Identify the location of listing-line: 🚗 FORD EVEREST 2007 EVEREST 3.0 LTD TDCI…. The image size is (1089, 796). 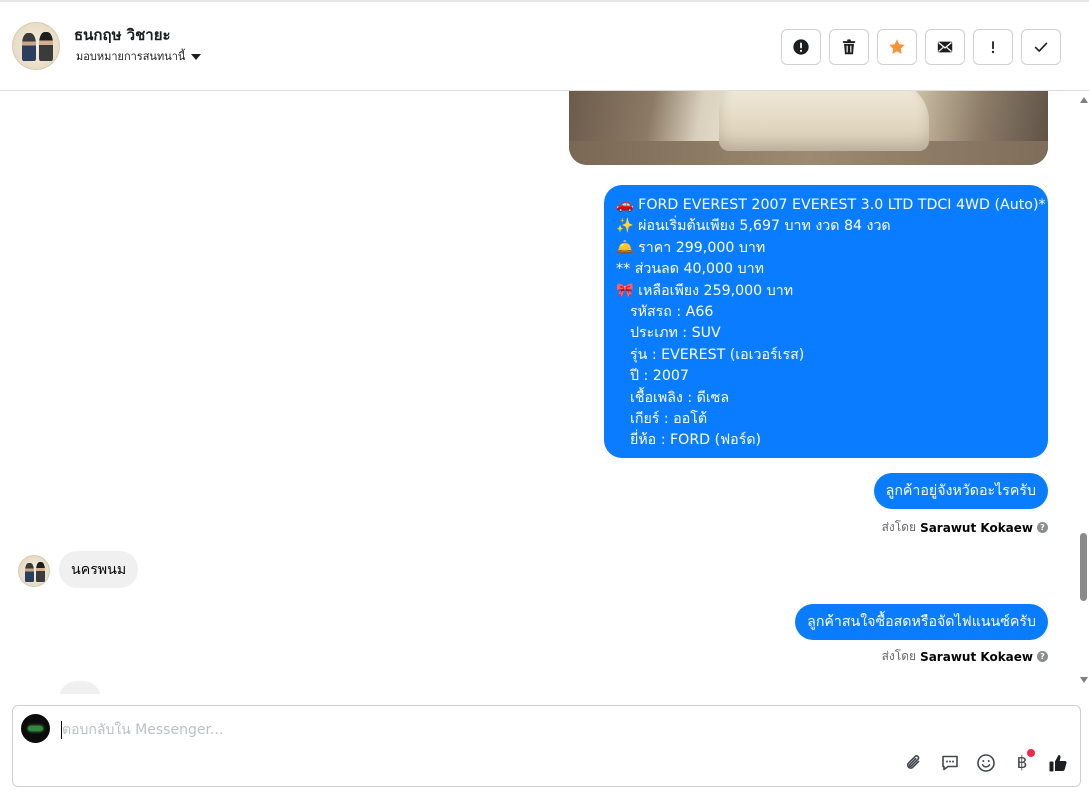
(831, 205).